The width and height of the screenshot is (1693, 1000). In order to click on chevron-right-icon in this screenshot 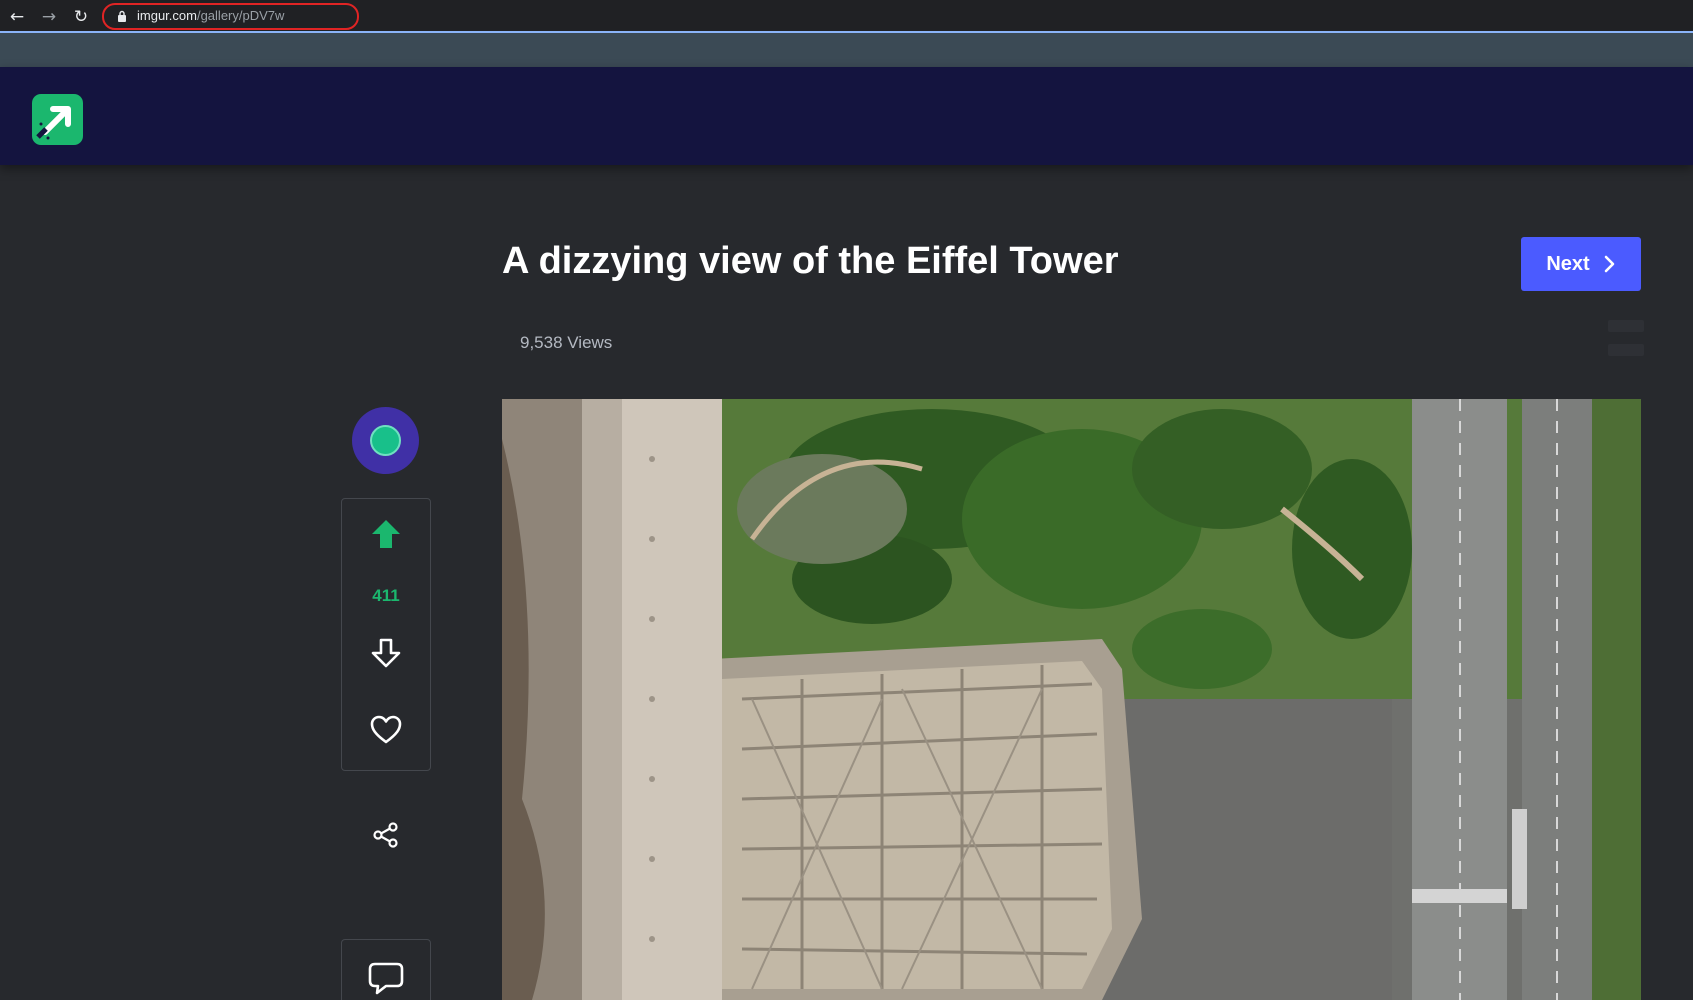, I will do `click(1609, 264)`.